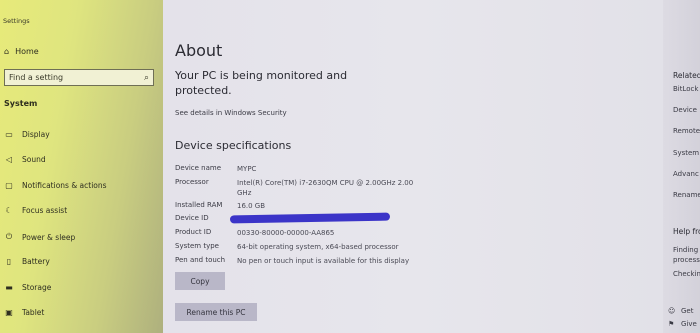 This screenshot has height=333, width=700. I want to click on sidebar-item-power-sleep: ⏻ Power & sleep, so click(39, 237).